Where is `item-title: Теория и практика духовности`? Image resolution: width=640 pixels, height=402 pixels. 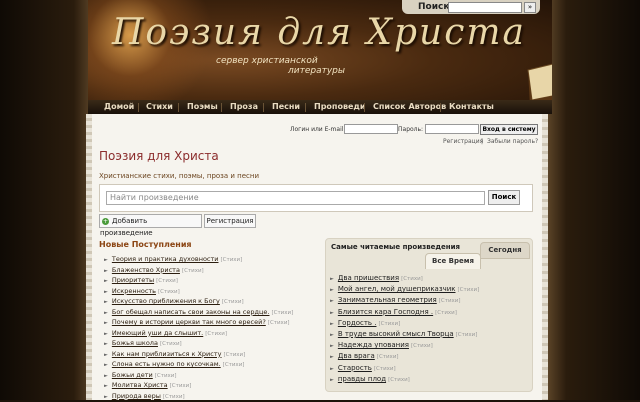
item-title: Теория и практика духовности is located at coordinates (165, 259).